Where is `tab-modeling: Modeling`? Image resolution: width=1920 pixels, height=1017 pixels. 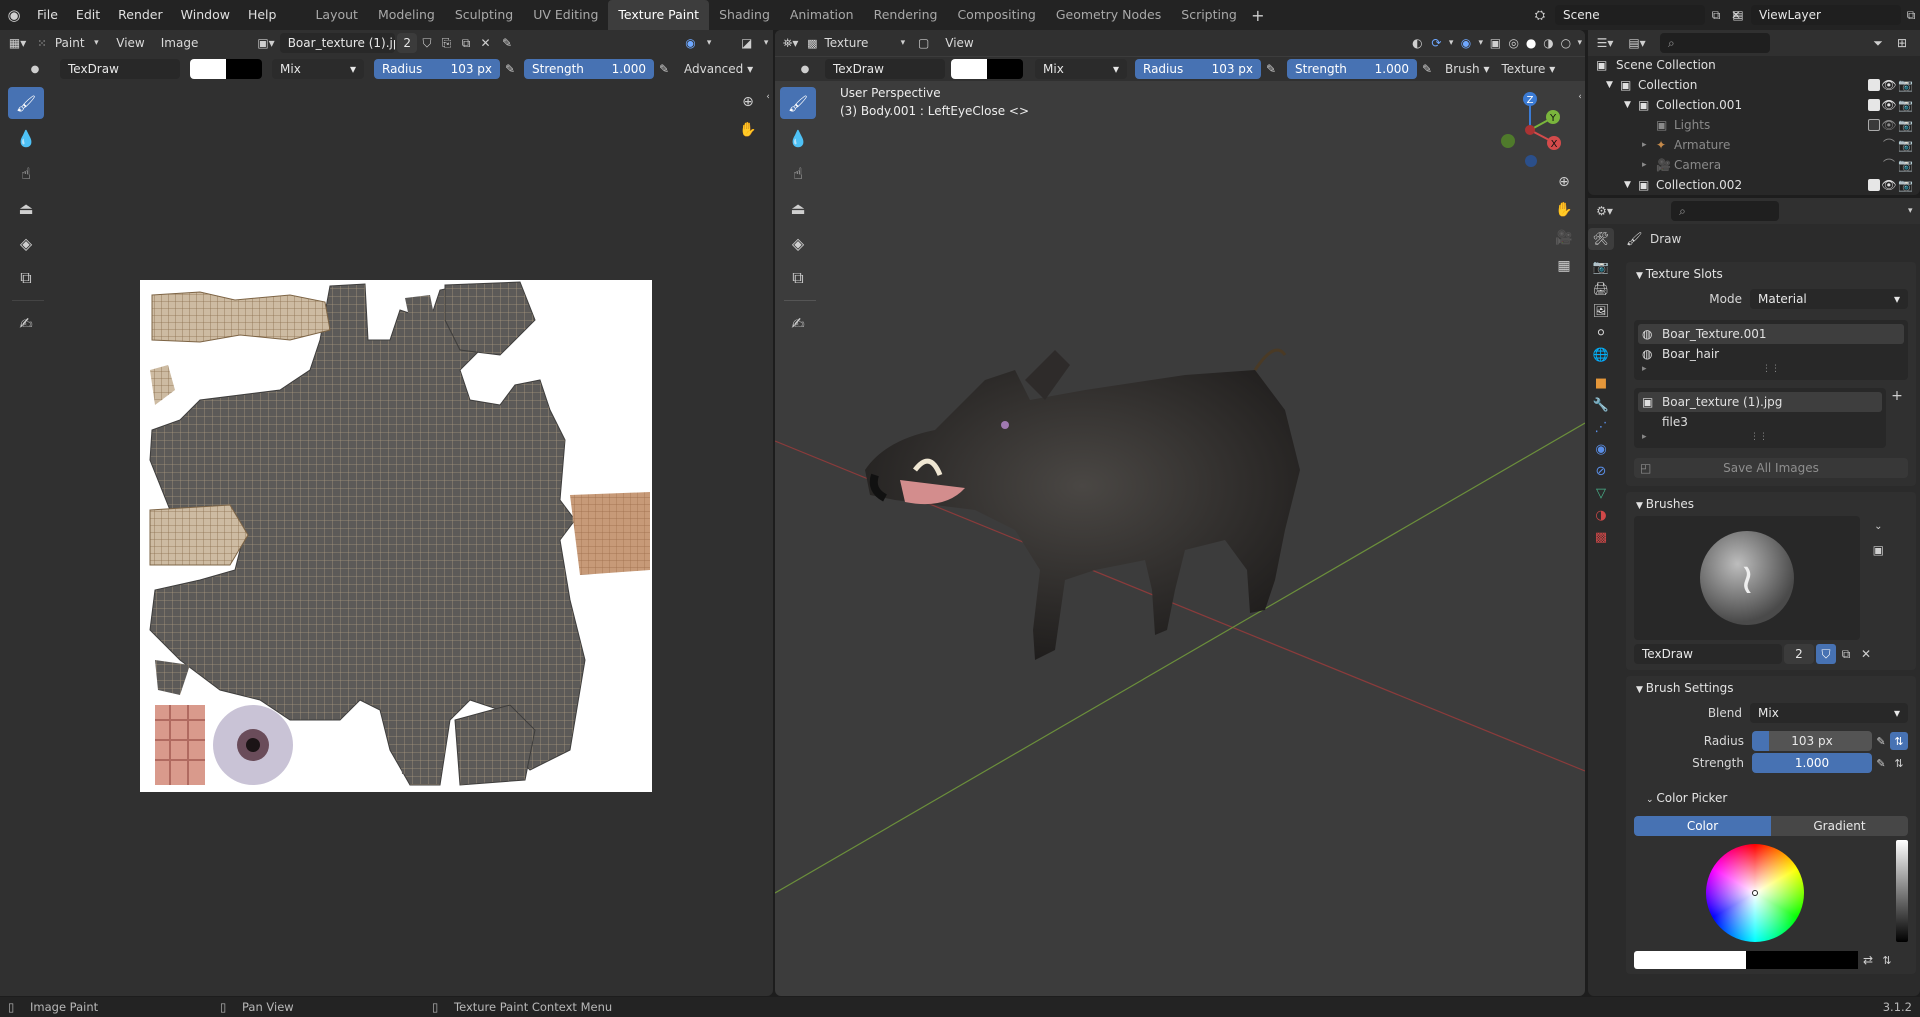 tab-modeling: Modeling is located at coordinates (406, 15).